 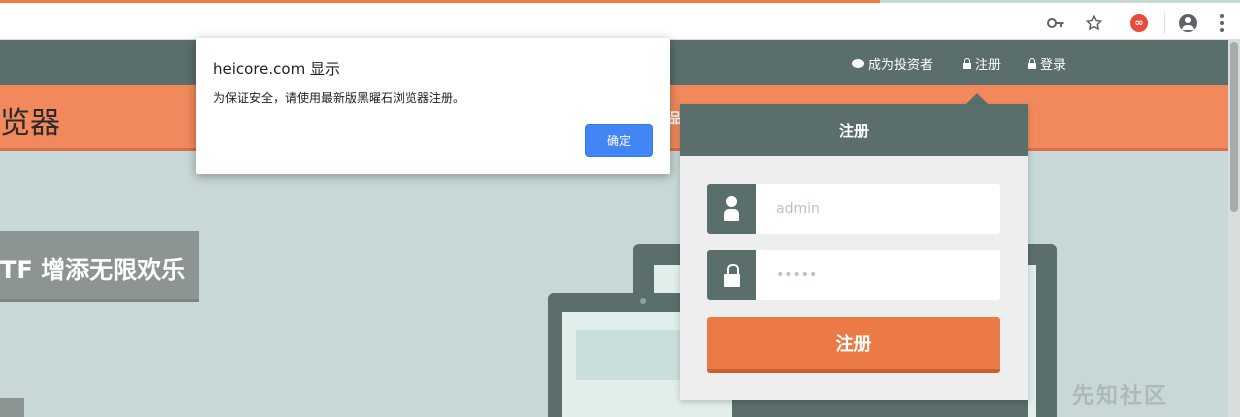 I want to click on comments-icon, so click(x=858, y=63).